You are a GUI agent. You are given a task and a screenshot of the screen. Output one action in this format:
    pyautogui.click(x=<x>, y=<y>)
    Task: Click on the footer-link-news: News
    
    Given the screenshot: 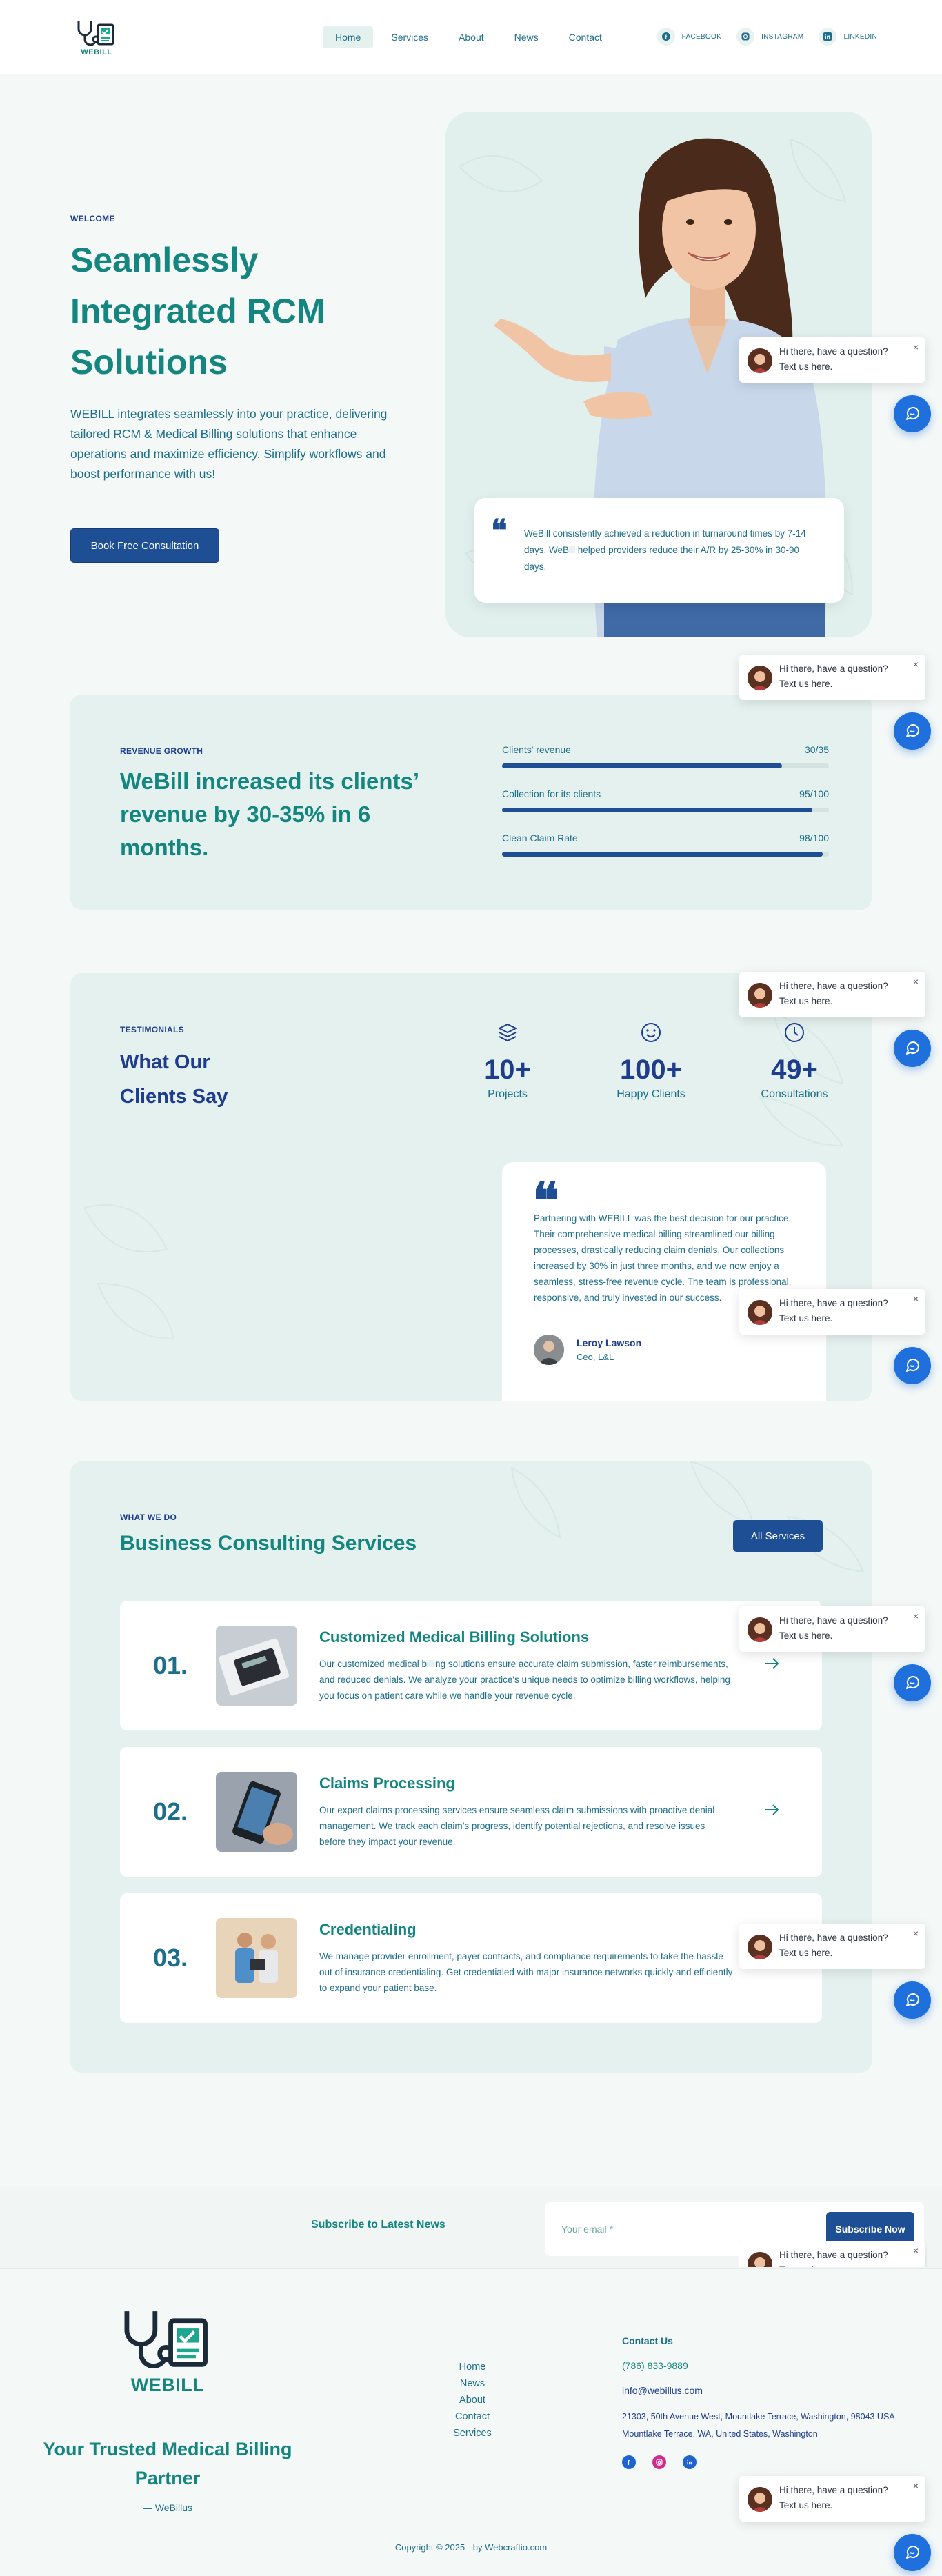 What is the action you would take?
    pyautogui.click(x=472, y=2383)
    